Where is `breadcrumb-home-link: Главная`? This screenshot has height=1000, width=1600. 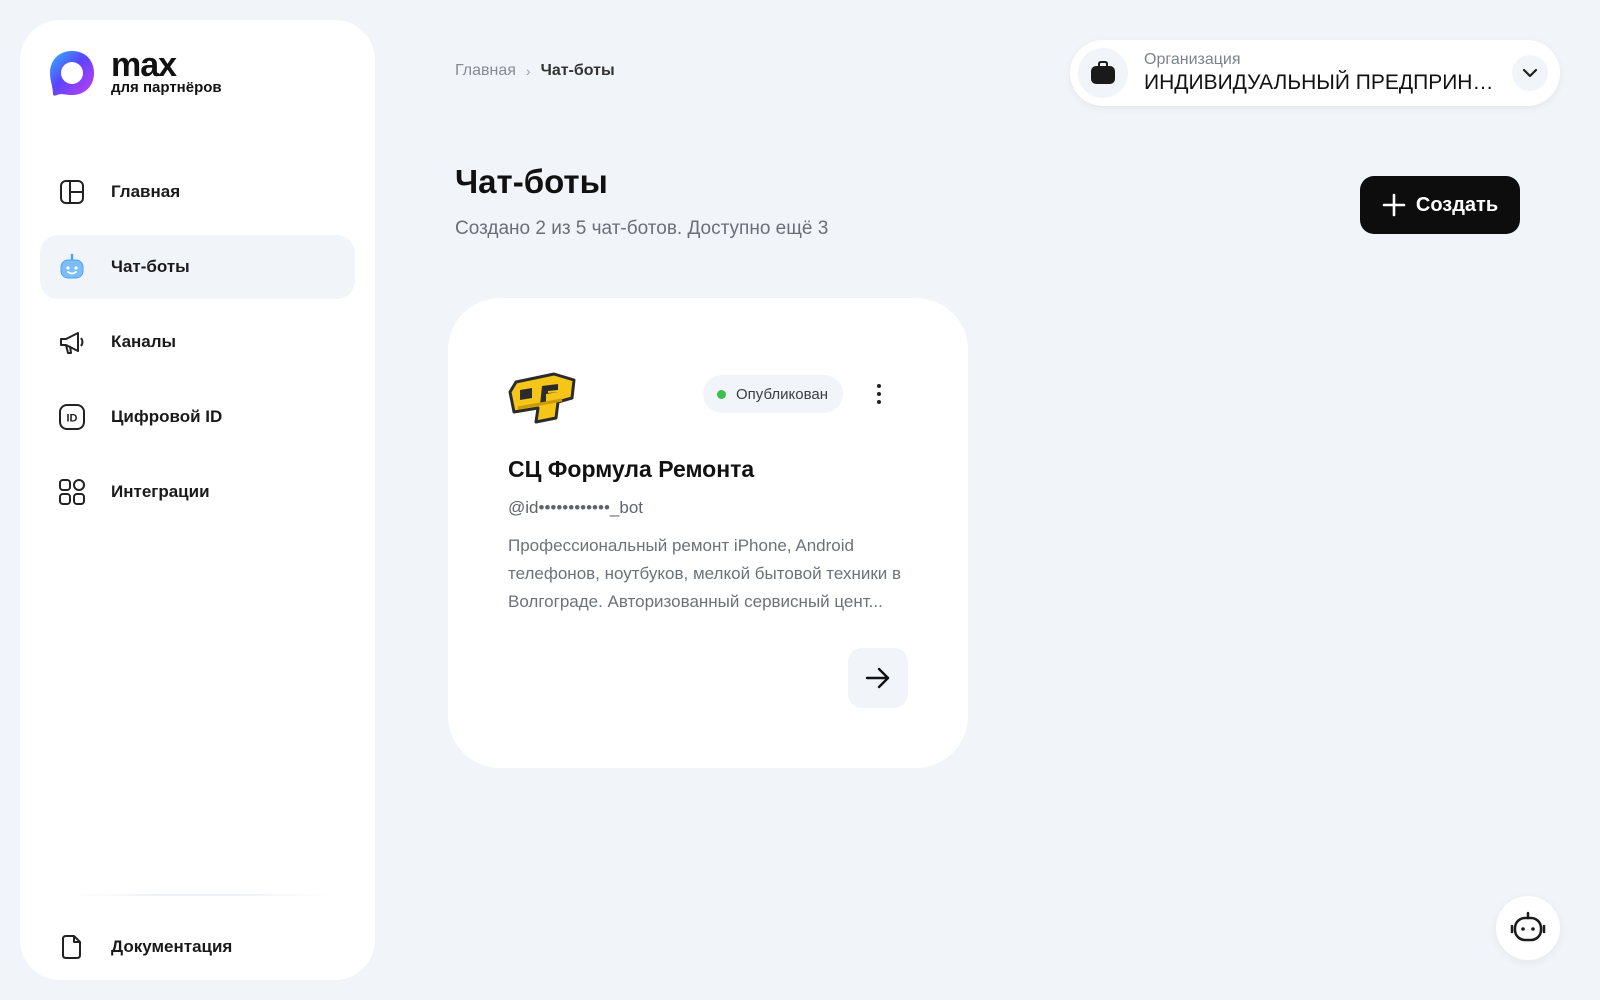
breadcrumb-home-link: Главная is located at coordinates (485, 71).